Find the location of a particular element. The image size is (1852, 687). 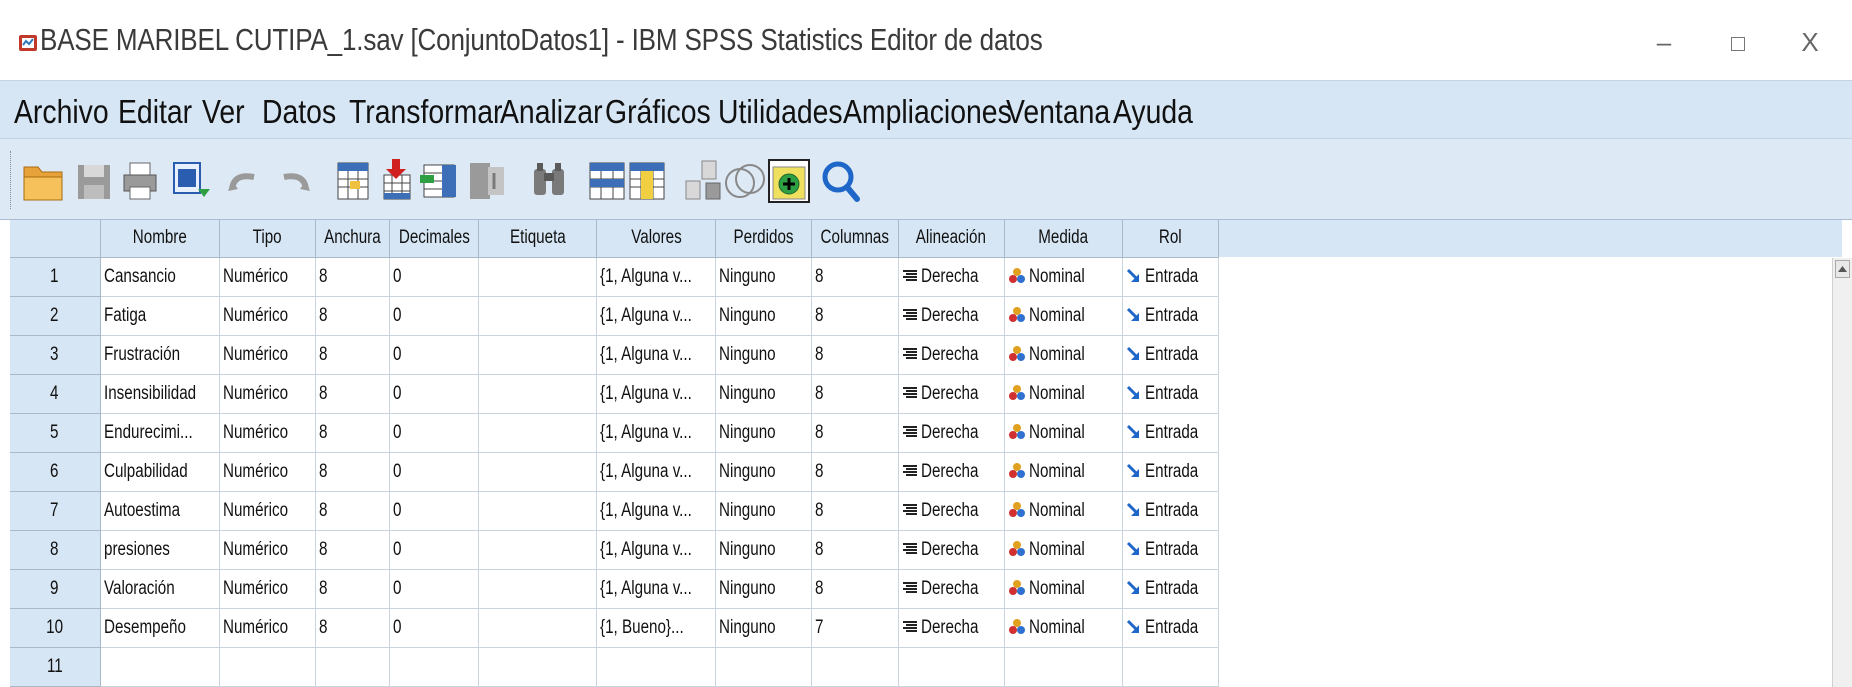

cell-nombre: Insensibilidad is located at coordinates (160, 394).